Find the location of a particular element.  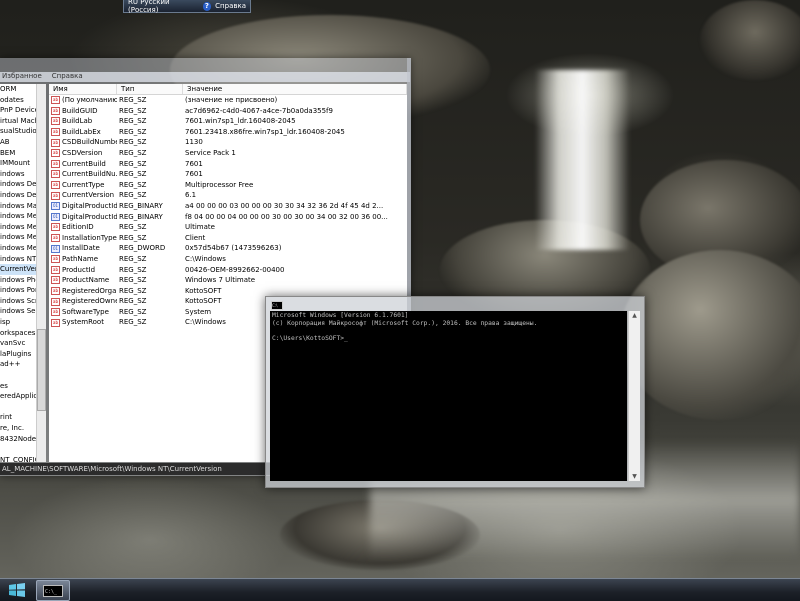

table-row: ab RegisteredOrga... REG_SZ KottoSOFT is located at coordinates (228, 291).